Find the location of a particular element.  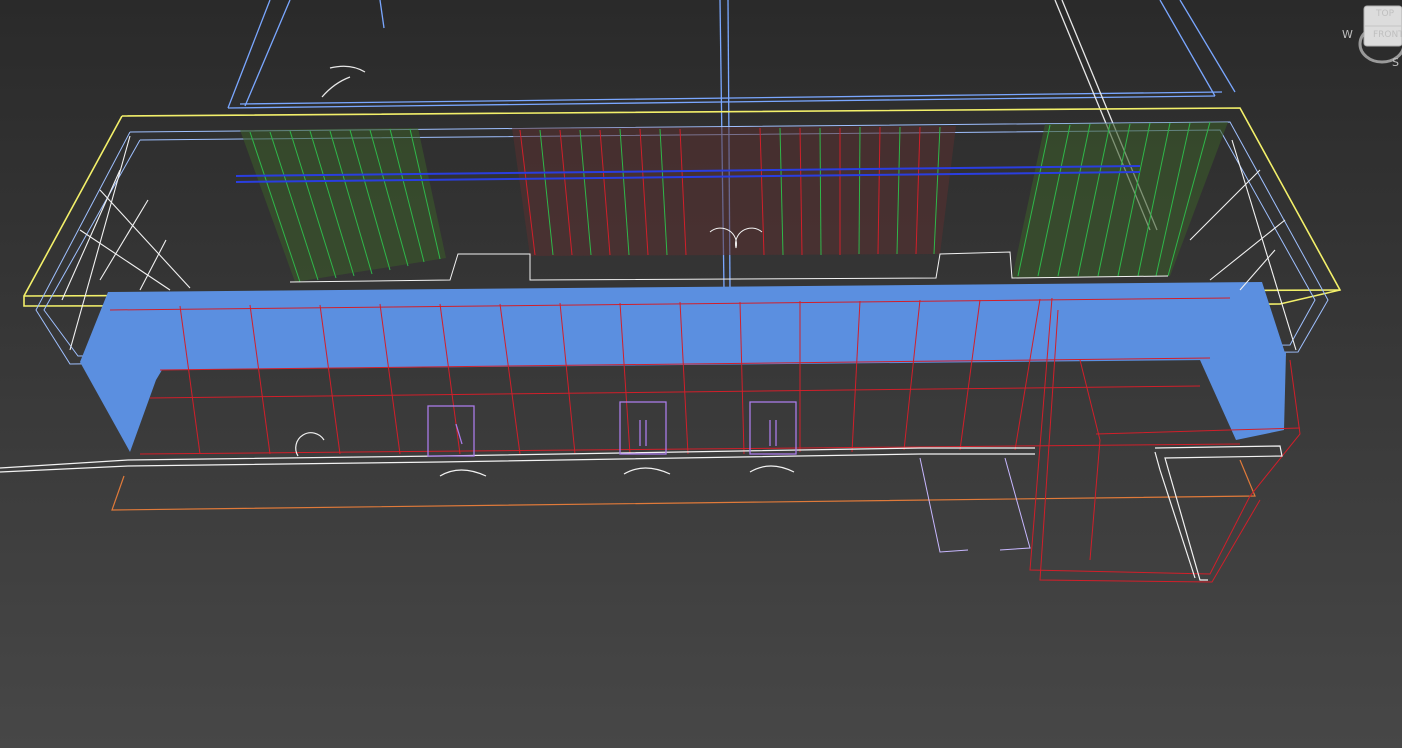

seating-center is located at coordinates (734, 191).